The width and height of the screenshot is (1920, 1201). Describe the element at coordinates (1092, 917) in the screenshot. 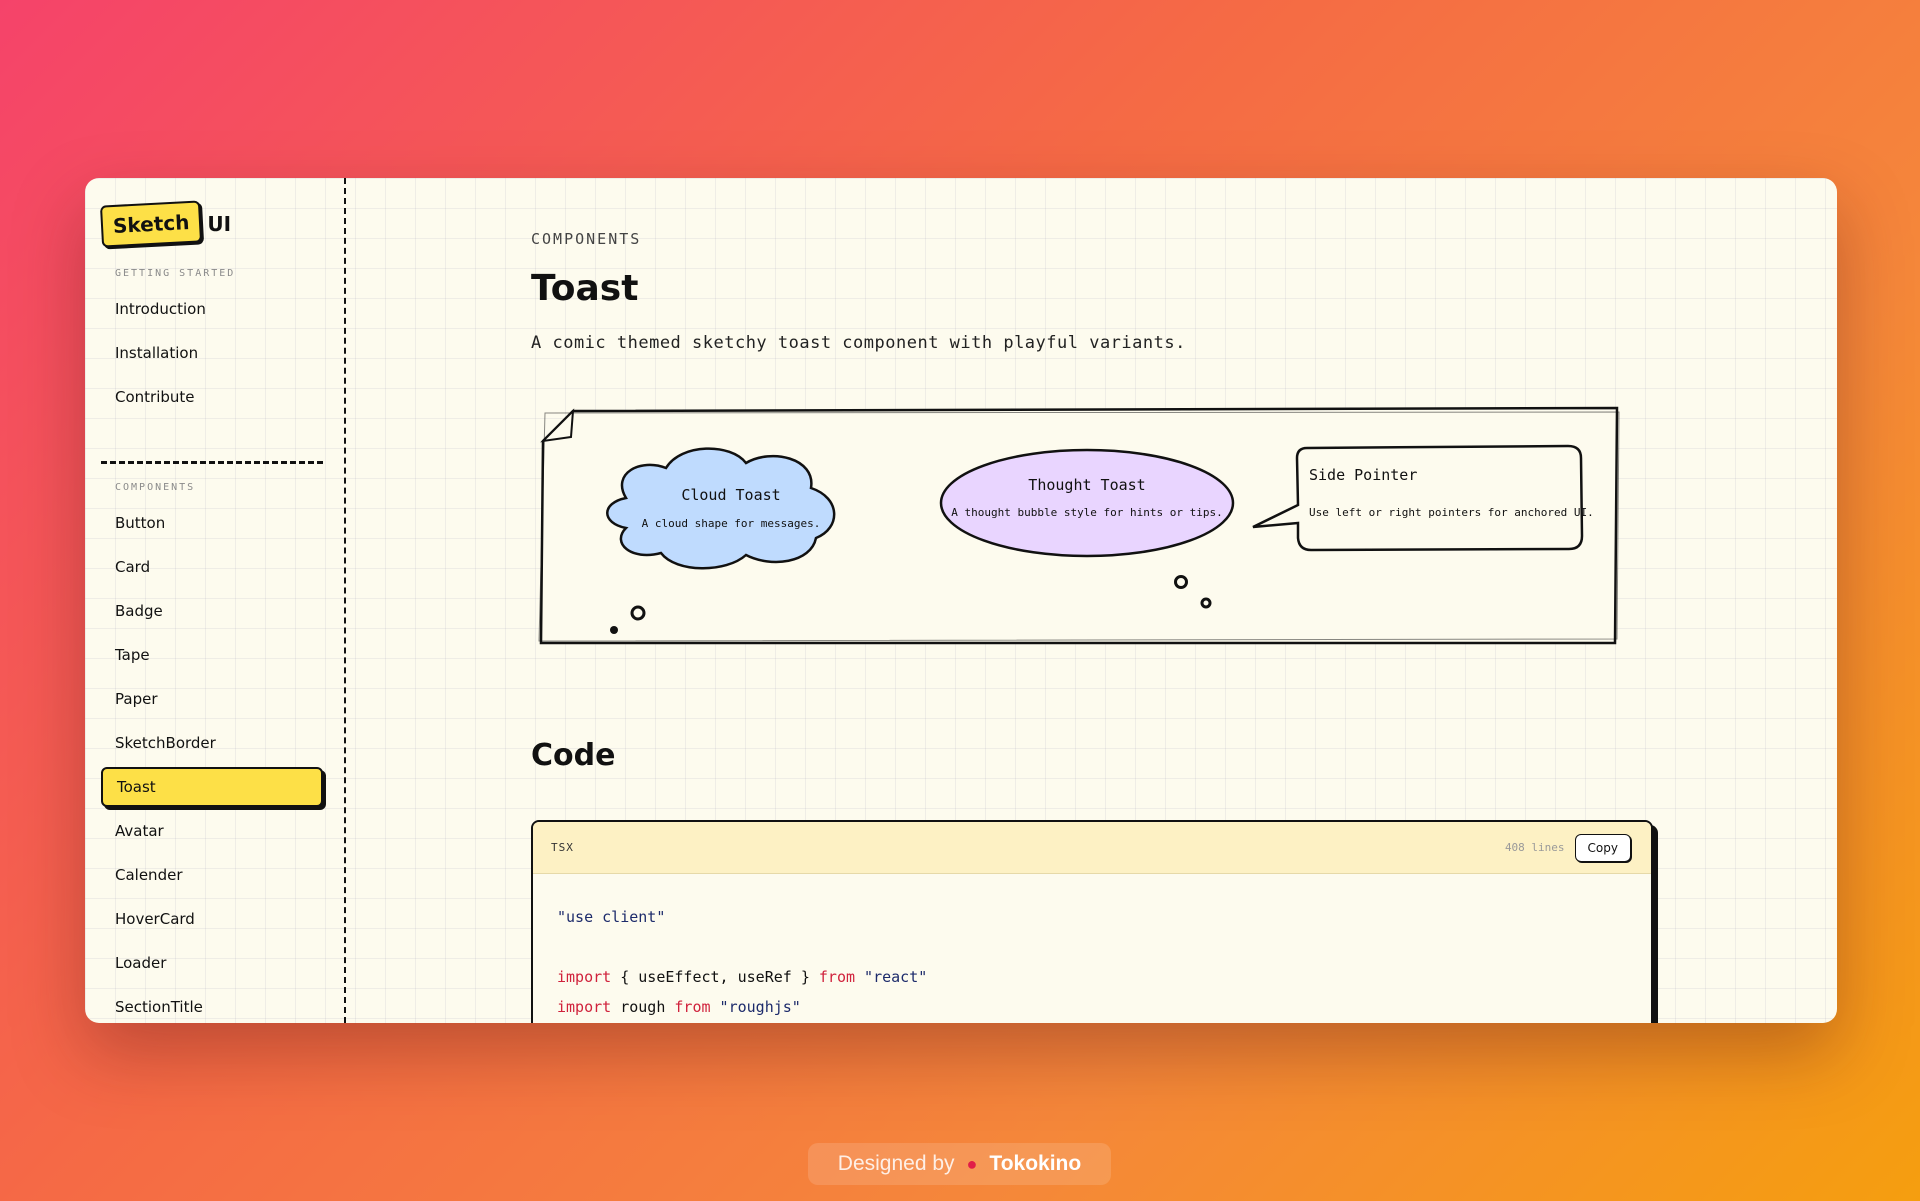

I see `code-line: "use client"` at that location.